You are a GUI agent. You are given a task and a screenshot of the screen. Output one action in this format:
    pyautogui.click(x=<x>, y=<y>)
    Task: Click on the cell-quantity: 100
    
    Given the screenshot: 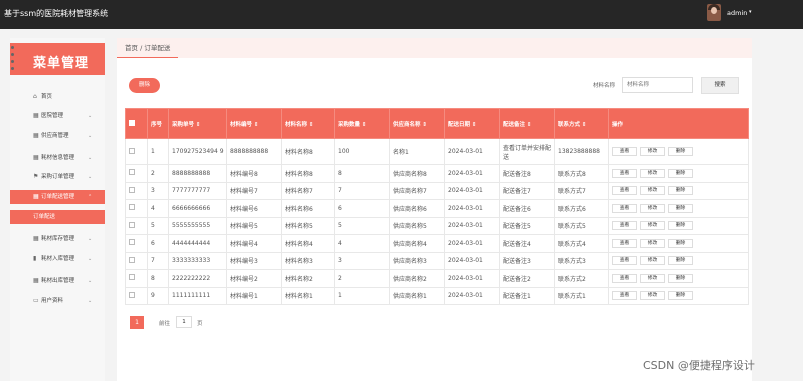 What is the action you would take?
    pyautogui.click(x=362, y=151)
    